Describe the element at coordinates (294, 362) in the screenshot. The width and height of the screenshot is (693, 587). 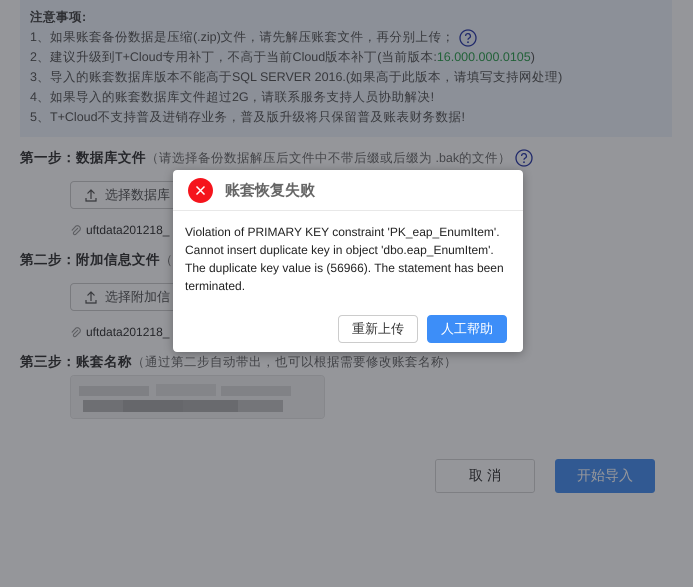
I see `step-hint: （通过第二步自动带出，也可以根据需要修改账套名称）` at that location.